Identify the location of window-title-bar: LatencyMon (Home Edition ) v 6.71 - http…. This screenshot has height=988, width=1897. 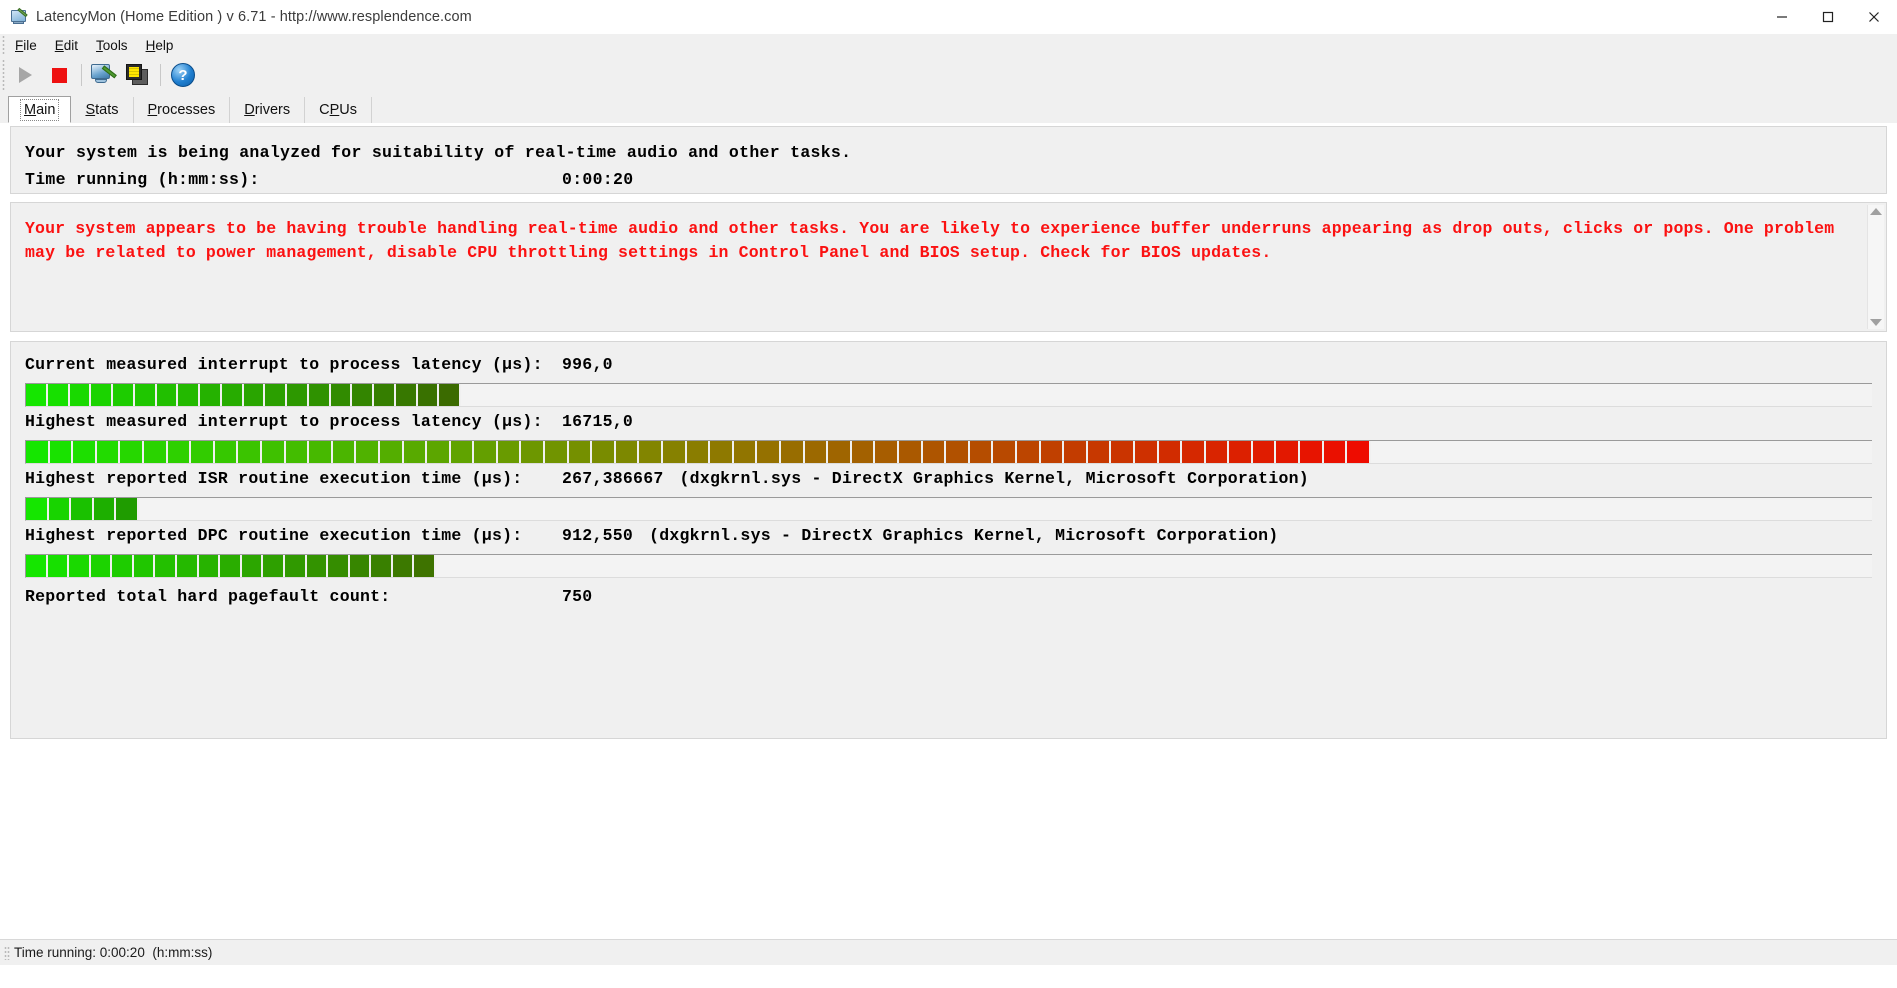
(948, 17).